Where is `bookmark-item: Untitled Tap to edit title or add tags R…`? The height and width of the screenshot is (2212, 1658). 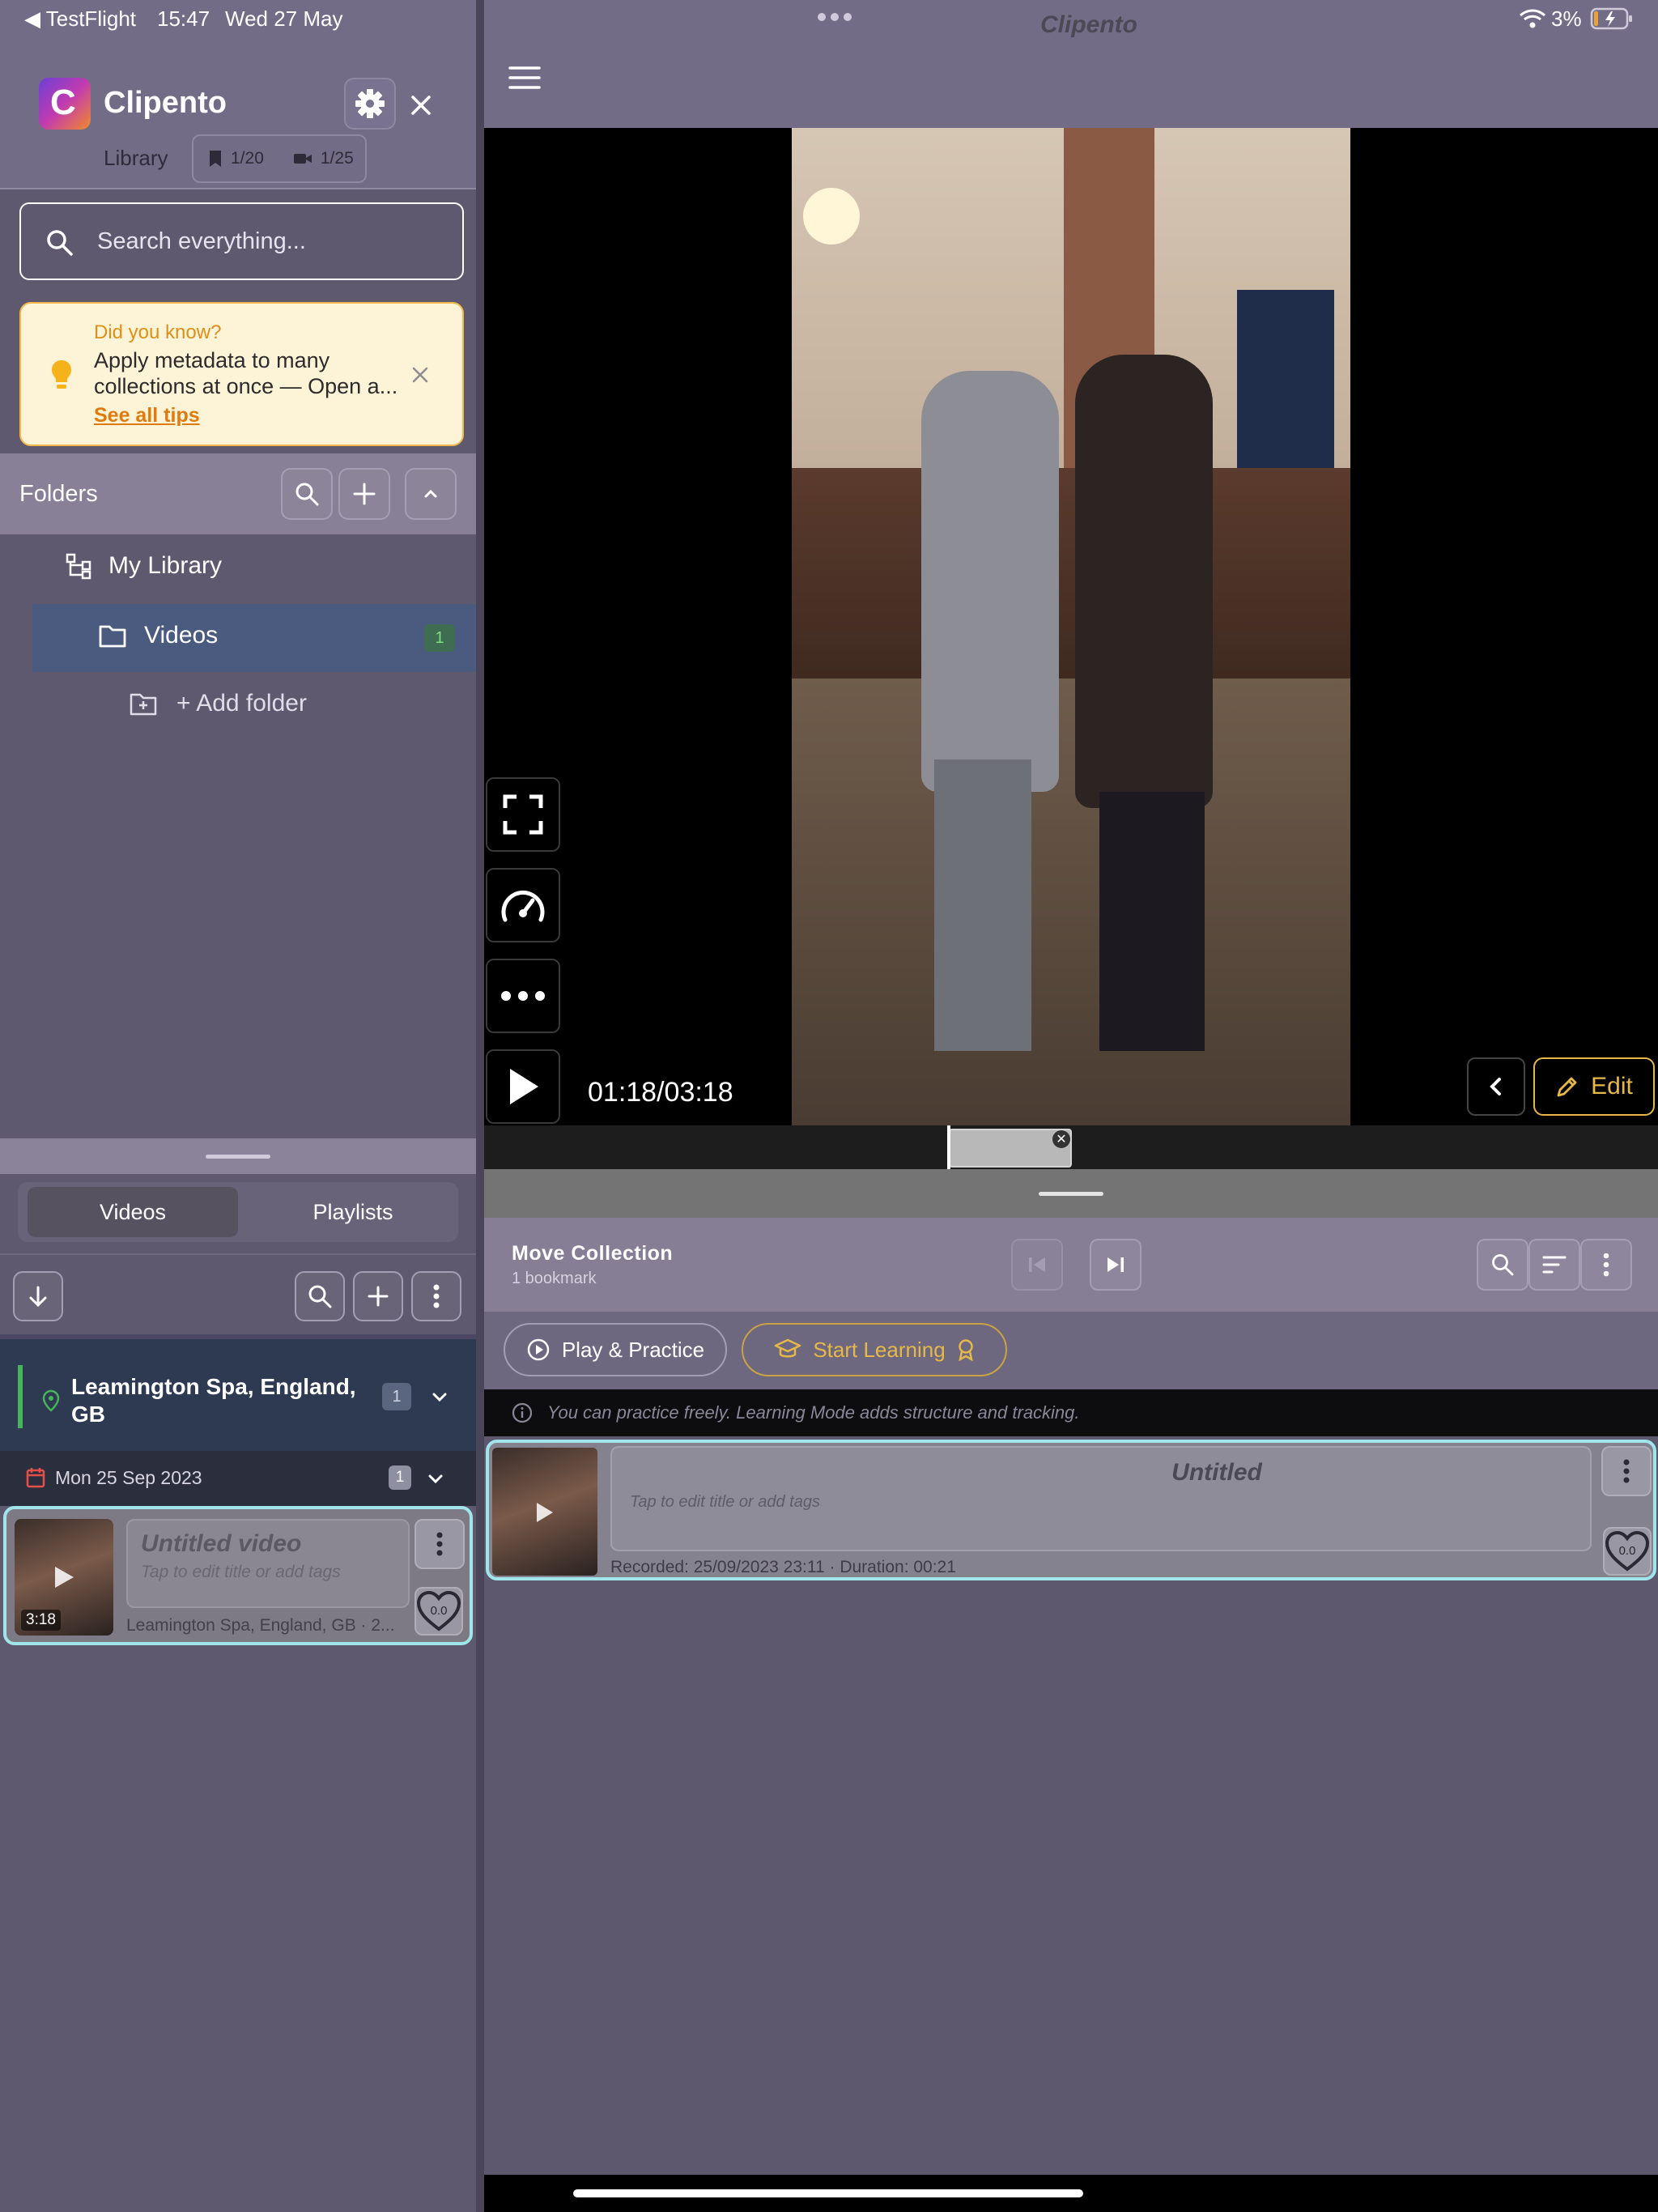
bookmark-item: Untitled Tap to edit title or add tags R… is located at coordinates (1071, 1510).